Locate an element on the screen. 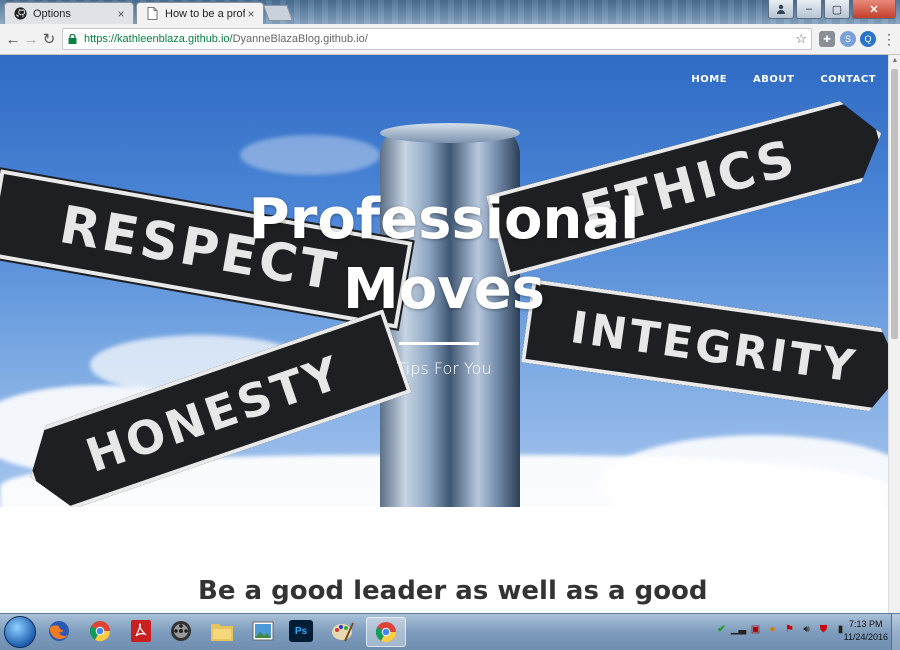 This screenshot has height=650, width=900. tab-options: Options × is located at coordinates (69, 13).